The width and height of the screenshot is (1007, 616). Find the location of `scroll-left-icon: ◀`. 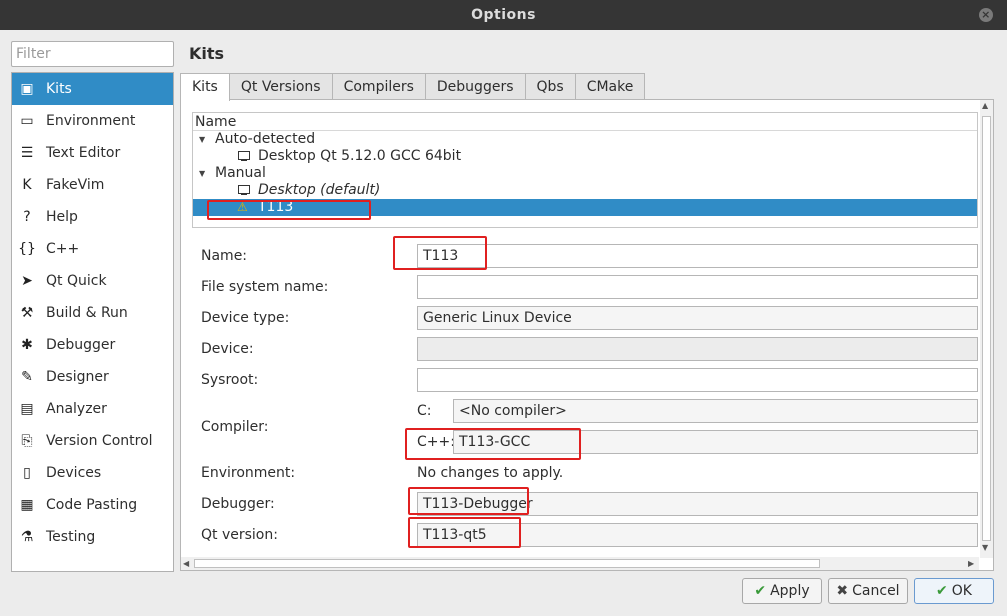

scroll-left-icon: ◀ is located at coordinates (186, 563).